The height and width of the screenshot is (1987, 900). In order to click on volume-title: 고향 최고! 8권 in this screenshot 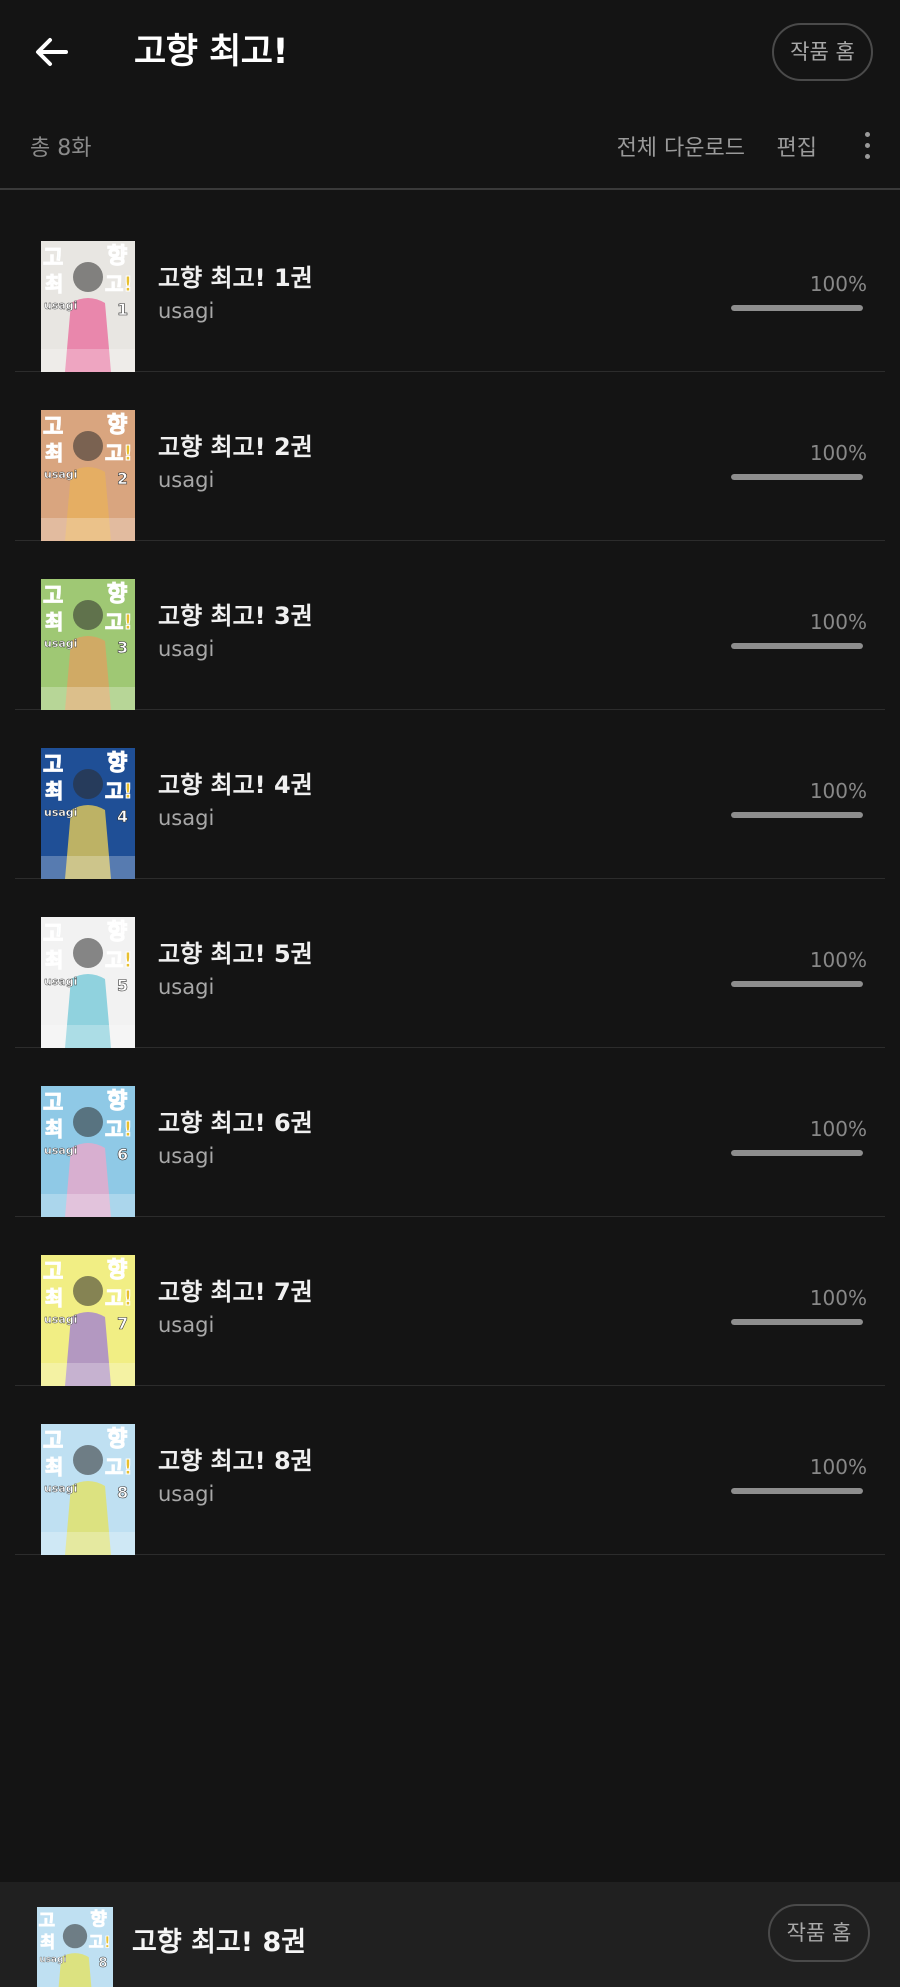, I will do `click(235, 1461)`.